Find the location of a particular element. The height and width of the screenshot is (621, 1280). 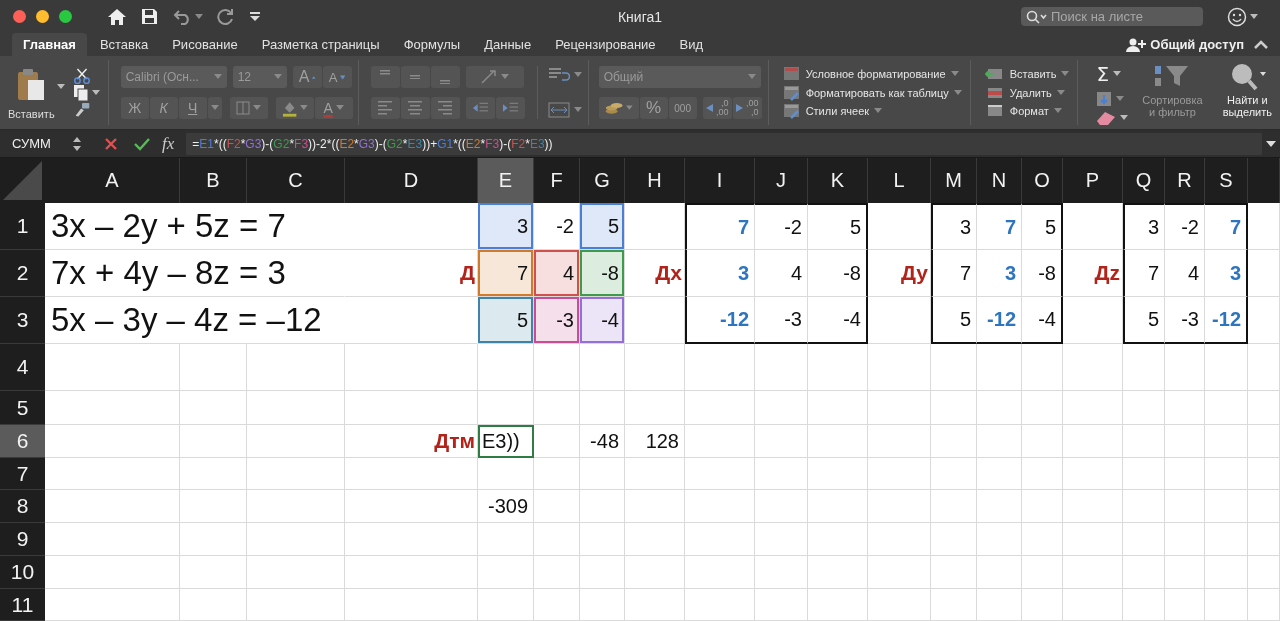

column-header: C is located at coordinates (296, 180).